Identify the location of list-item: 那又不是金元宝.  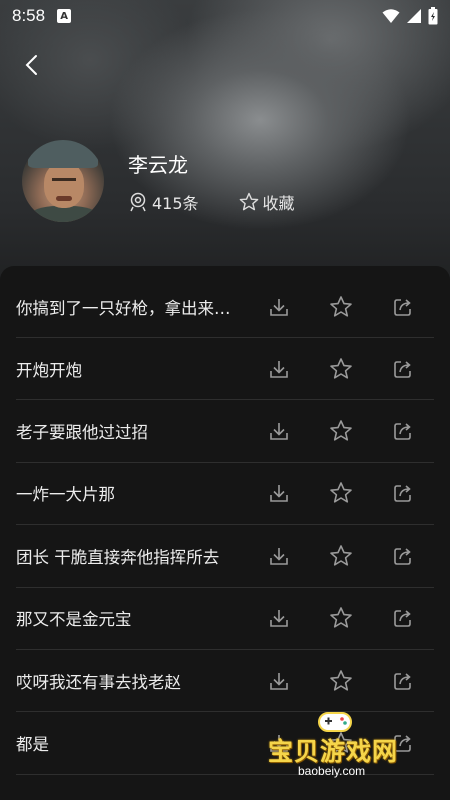
(225, 619).